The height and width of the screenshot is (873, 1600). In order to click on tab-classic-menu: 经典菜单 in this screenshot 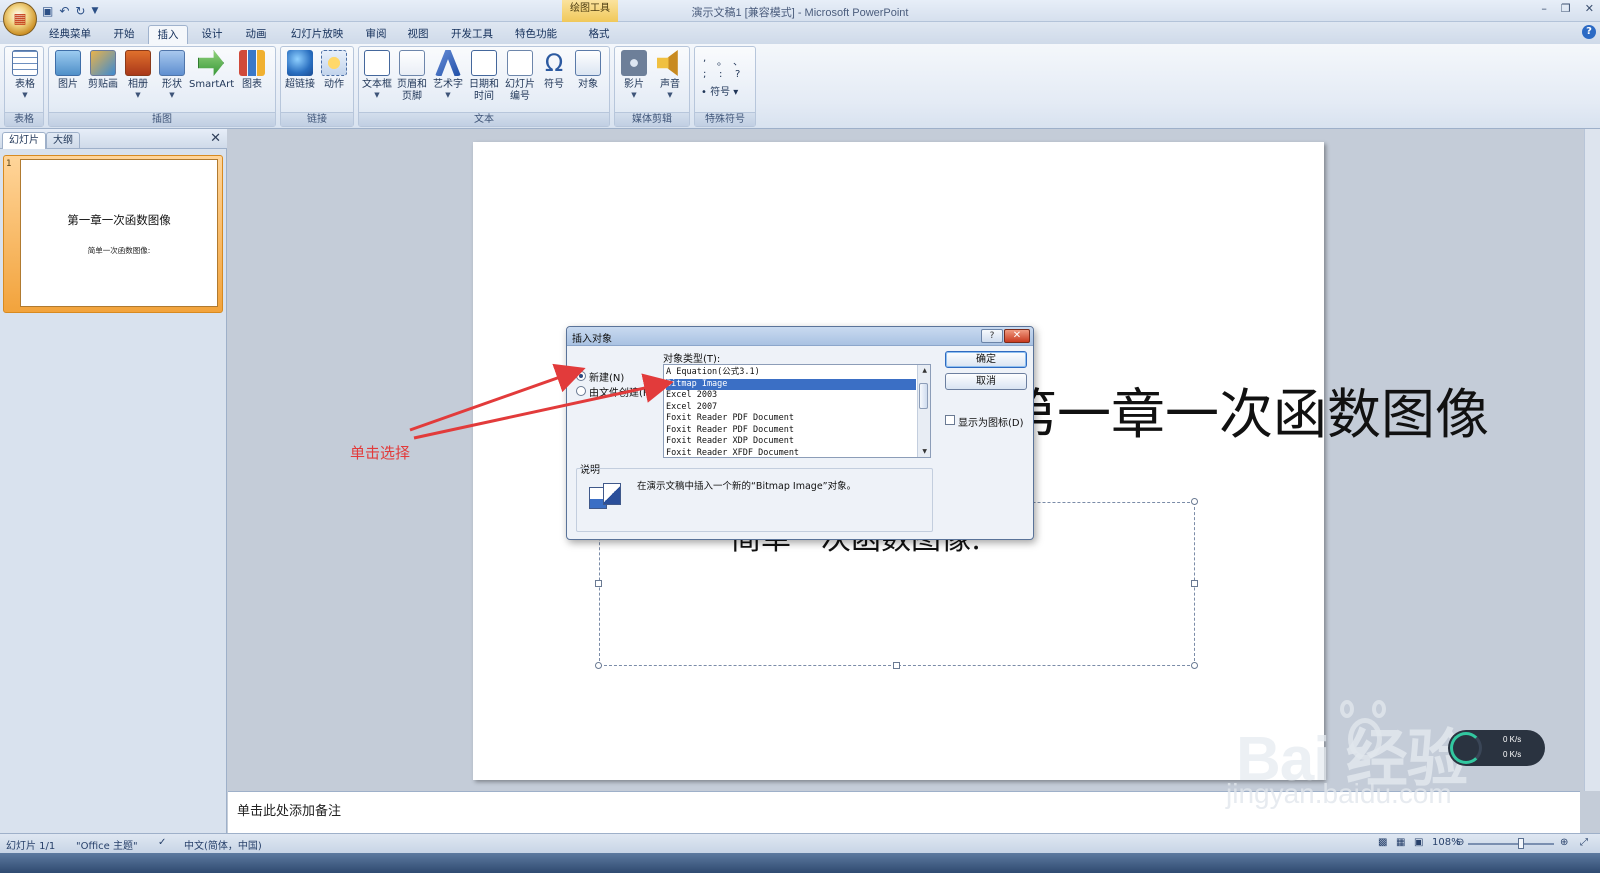, I will do `click(70, 34)`.